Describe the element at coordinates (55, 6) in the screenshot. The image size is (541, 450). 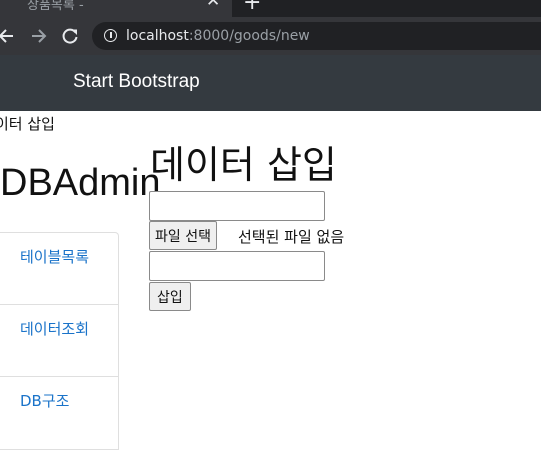
I see `tab-title: 상품목록 -` at that location.